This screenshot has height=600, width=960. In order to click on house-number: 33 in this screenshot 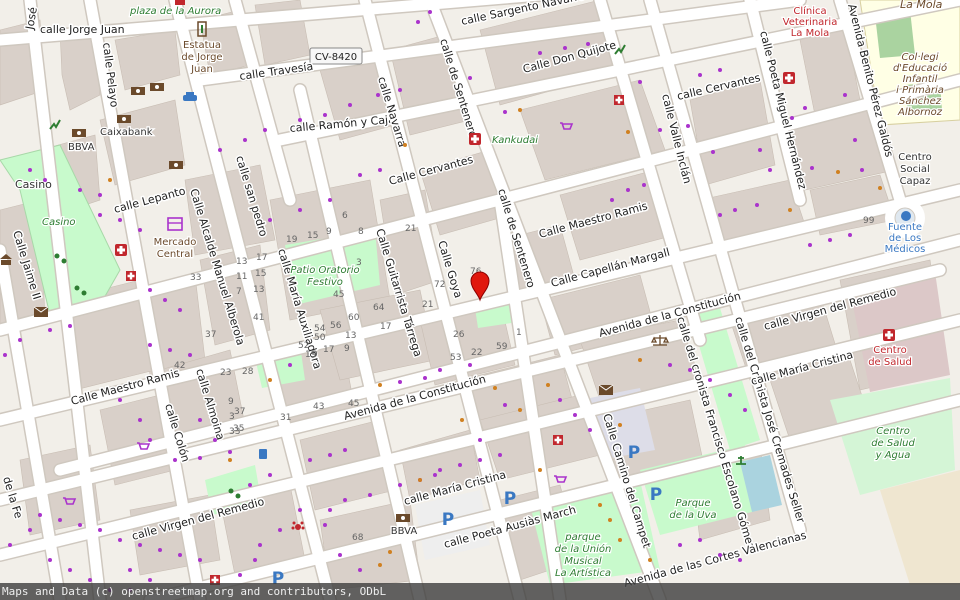, I will do `click(195, 278)`.